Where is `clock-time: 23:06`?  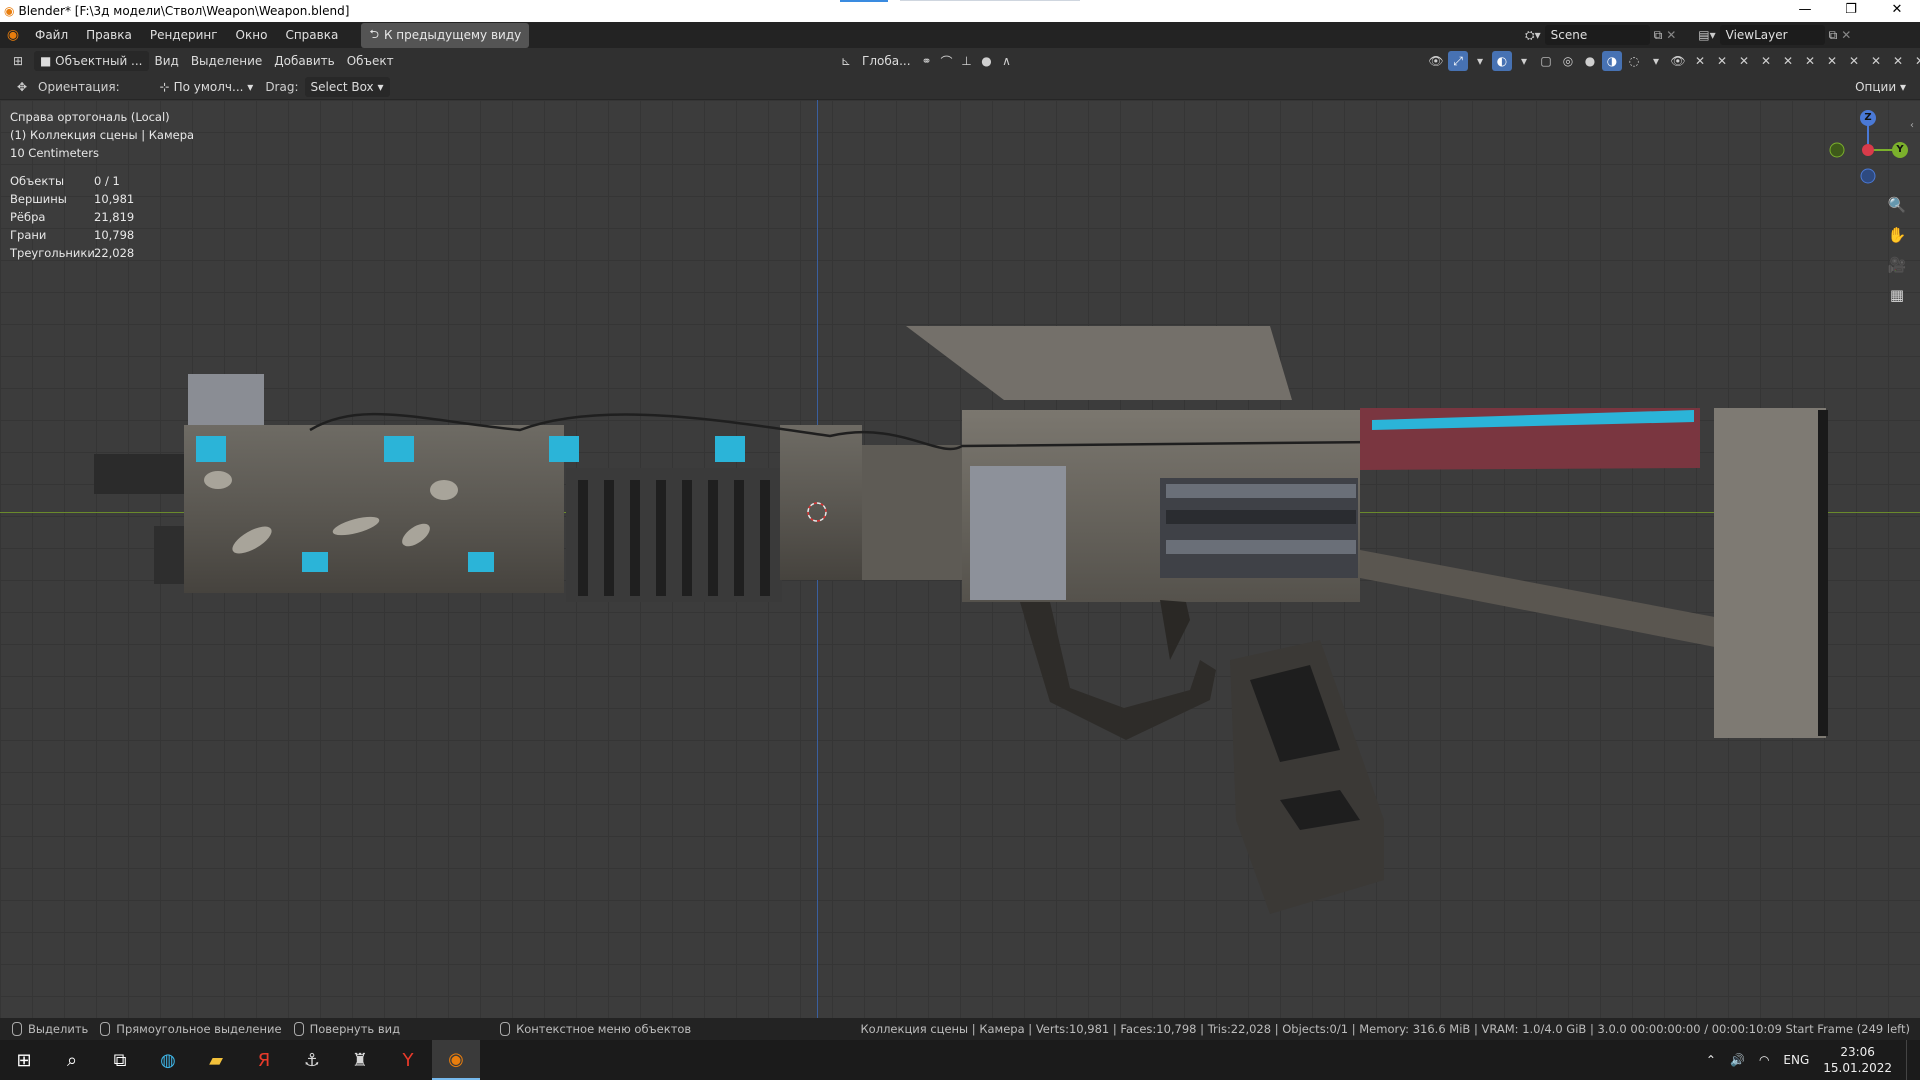 clock-time: 23:06 is located at coordinates (1857, 1052).